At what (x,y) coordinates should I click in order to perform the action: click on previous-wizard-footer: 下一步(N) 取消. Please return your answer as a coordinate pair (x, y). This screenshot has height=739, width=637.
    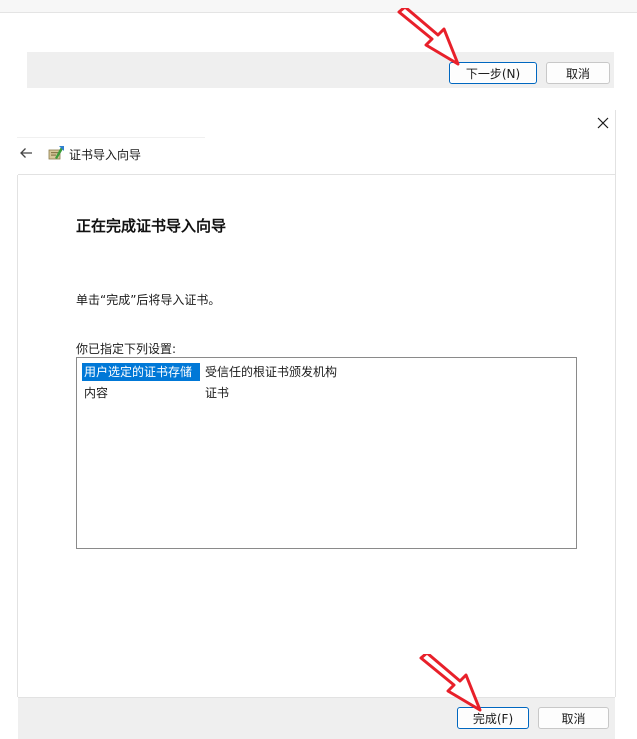
    Looking at the image, I should click on (320, 70).